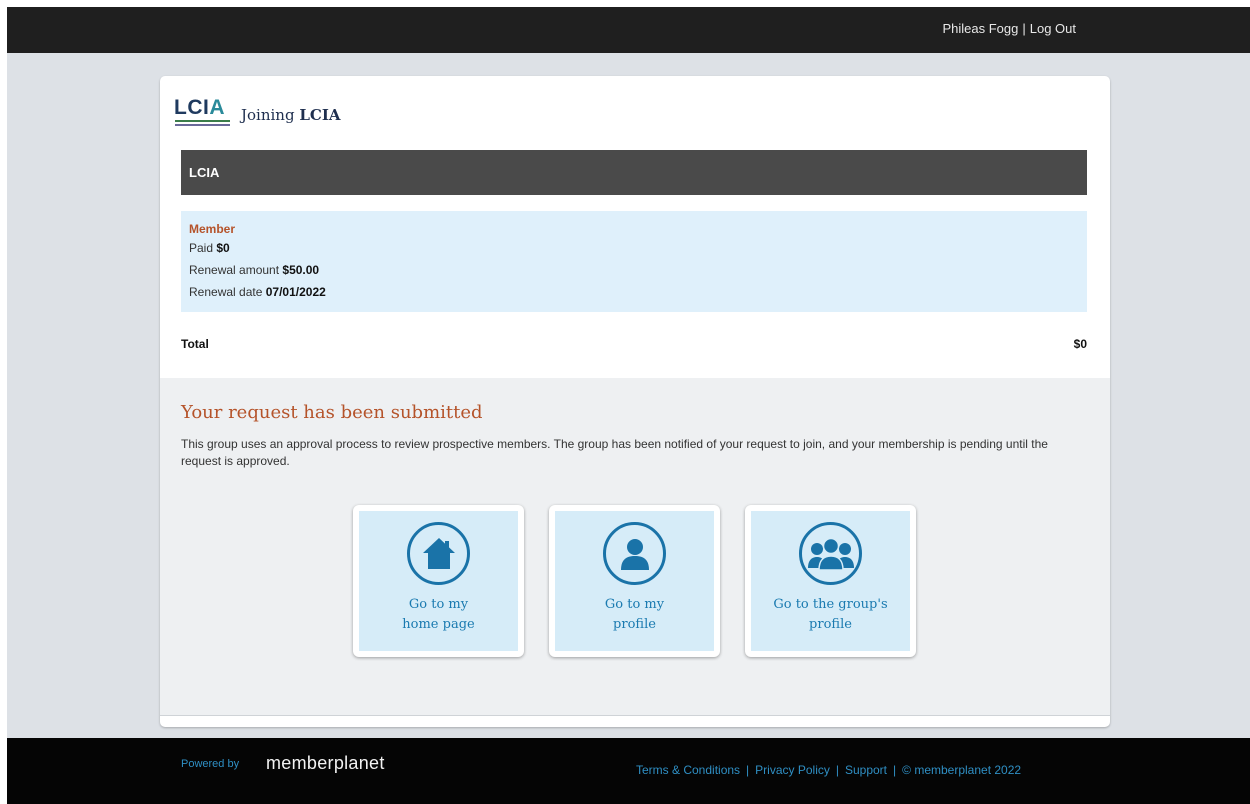 The width and height of the screenshot is (1250, 804). I want to click on total-row: Total $0, so click(634, 344).